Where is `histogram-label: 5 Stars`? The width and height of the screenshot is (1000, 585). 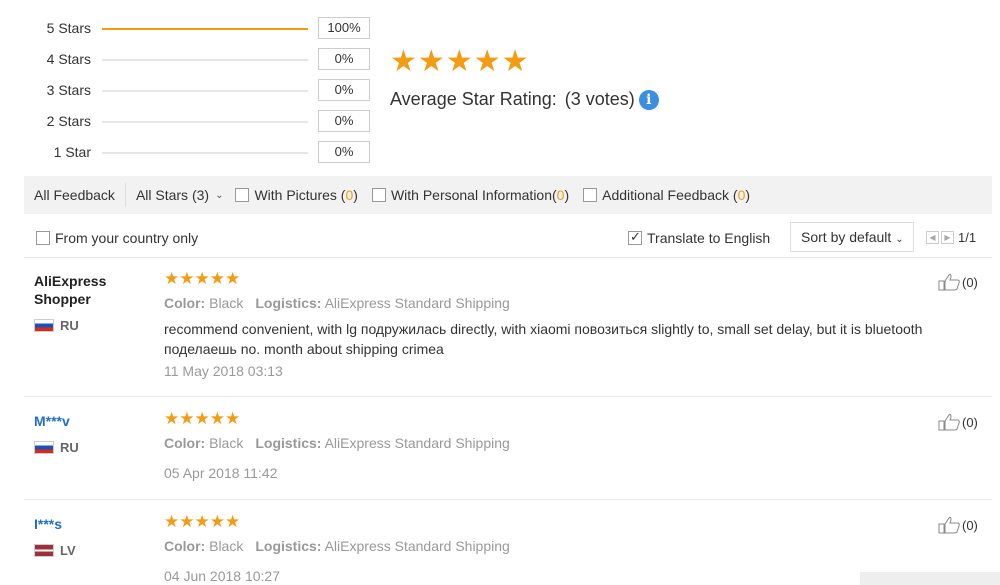 histogram-label: 5 Stars is located at coordinates (68, 28).